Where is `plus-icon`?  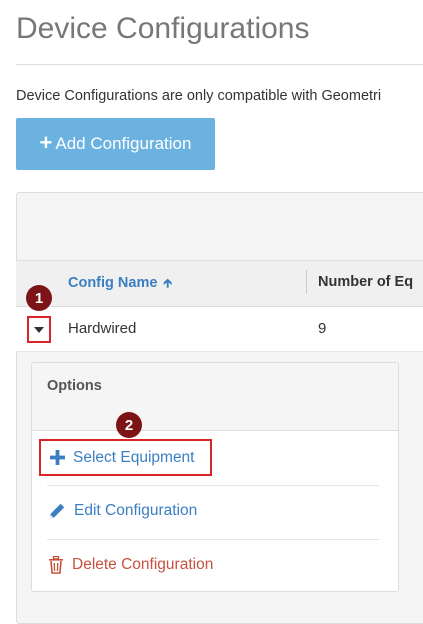
plus-icon is located at coordinates (57, 457).